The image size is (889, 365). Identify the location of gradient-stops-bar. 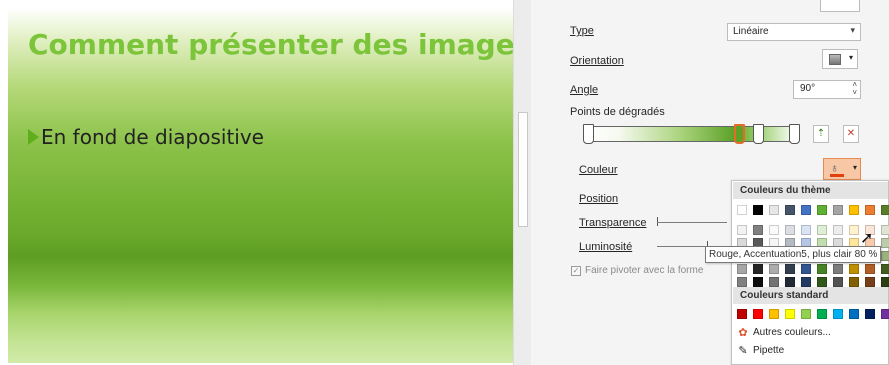
(692, 134).